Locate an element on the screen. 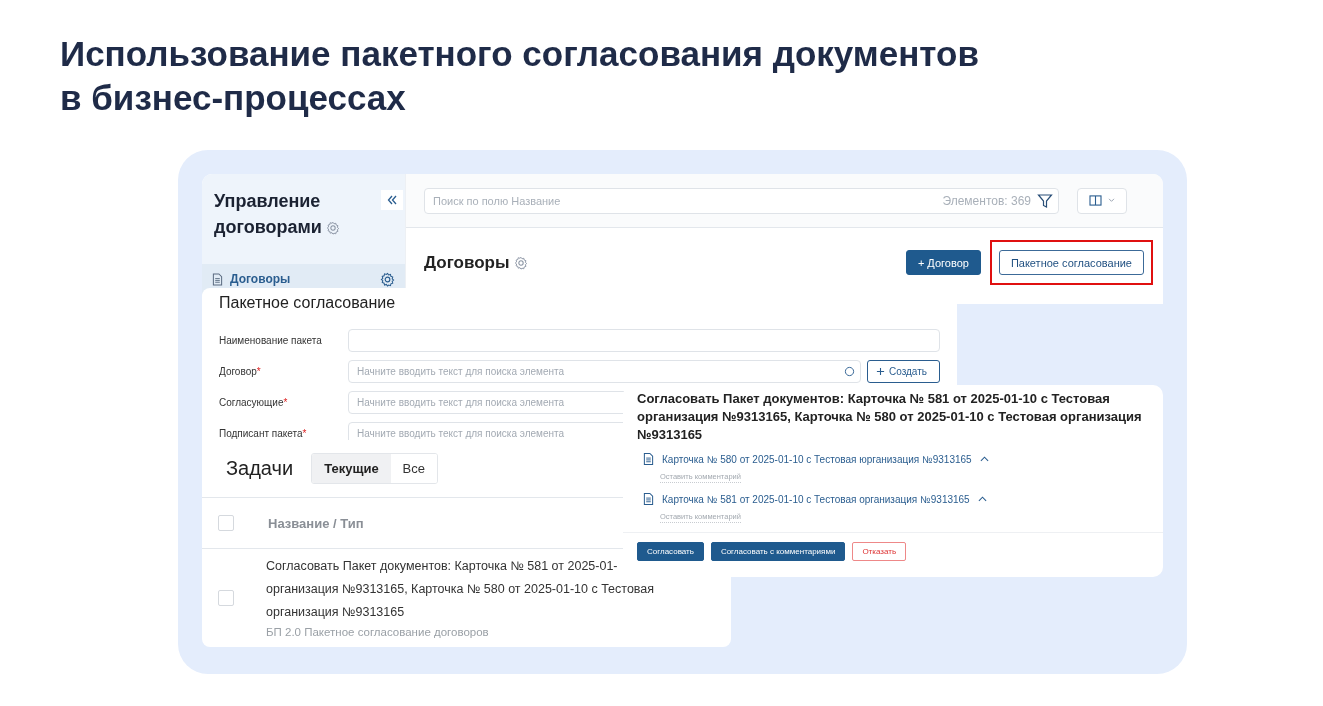 This screenshot has width=1323, height=706. element-count: Элементов: 369 is located at coordinates (986, 200).